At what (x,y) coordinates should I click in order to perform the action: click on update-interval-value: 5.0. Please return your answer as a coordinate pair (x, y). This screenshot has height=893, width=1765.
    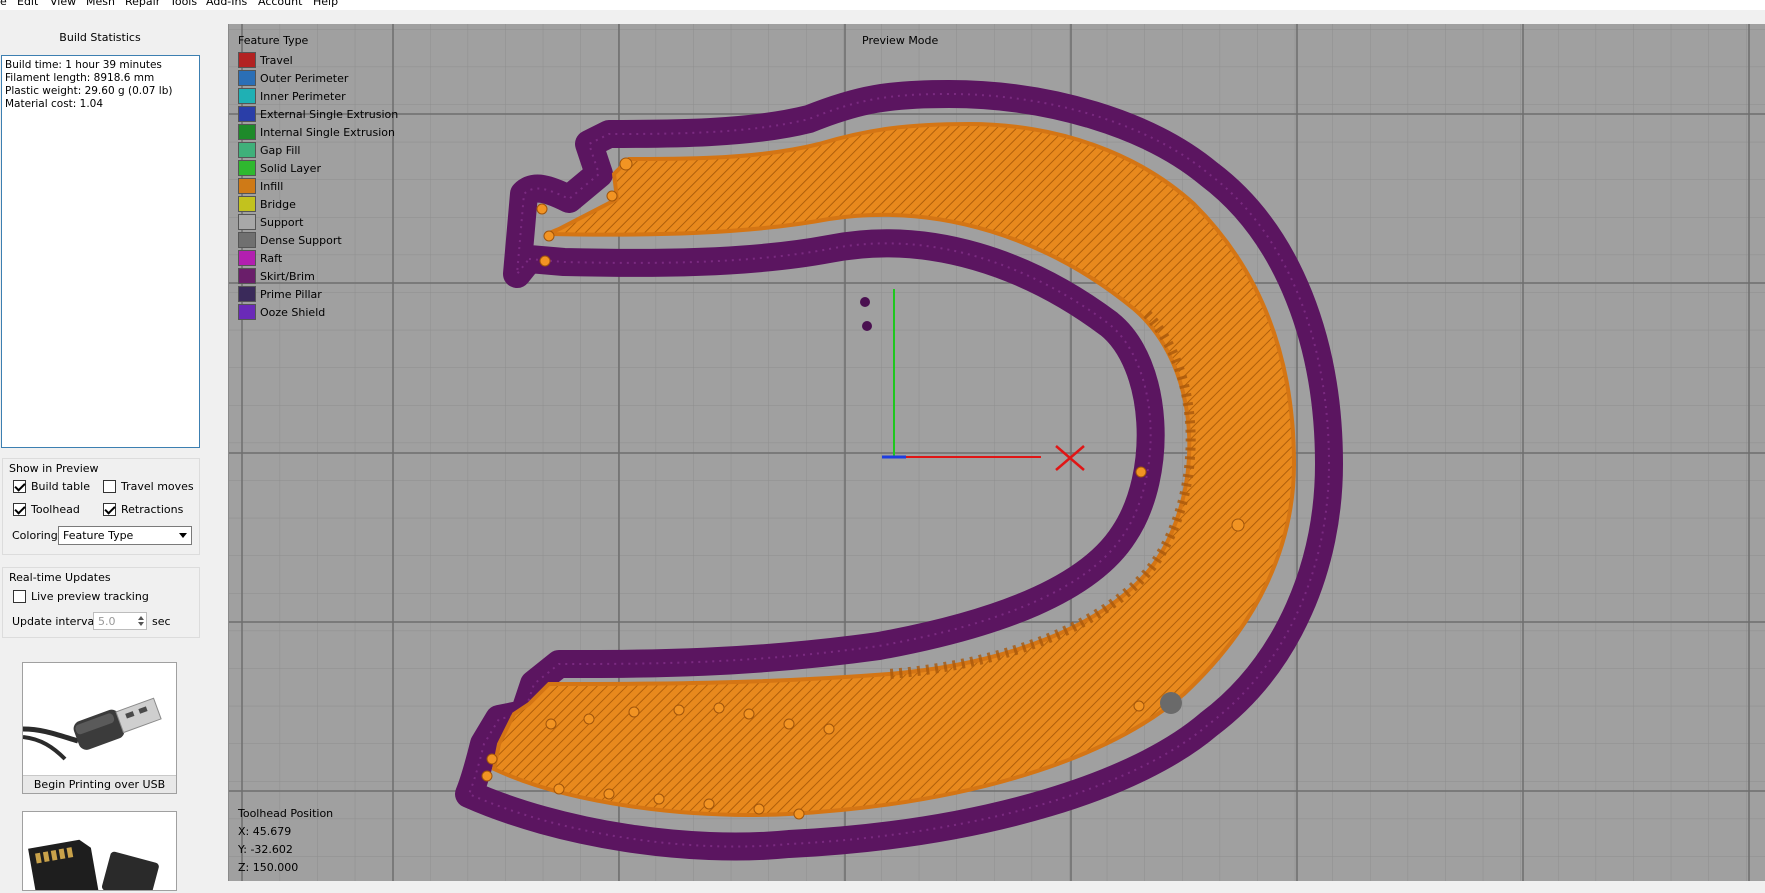
    Looking at the image, I should click on (107, 621).